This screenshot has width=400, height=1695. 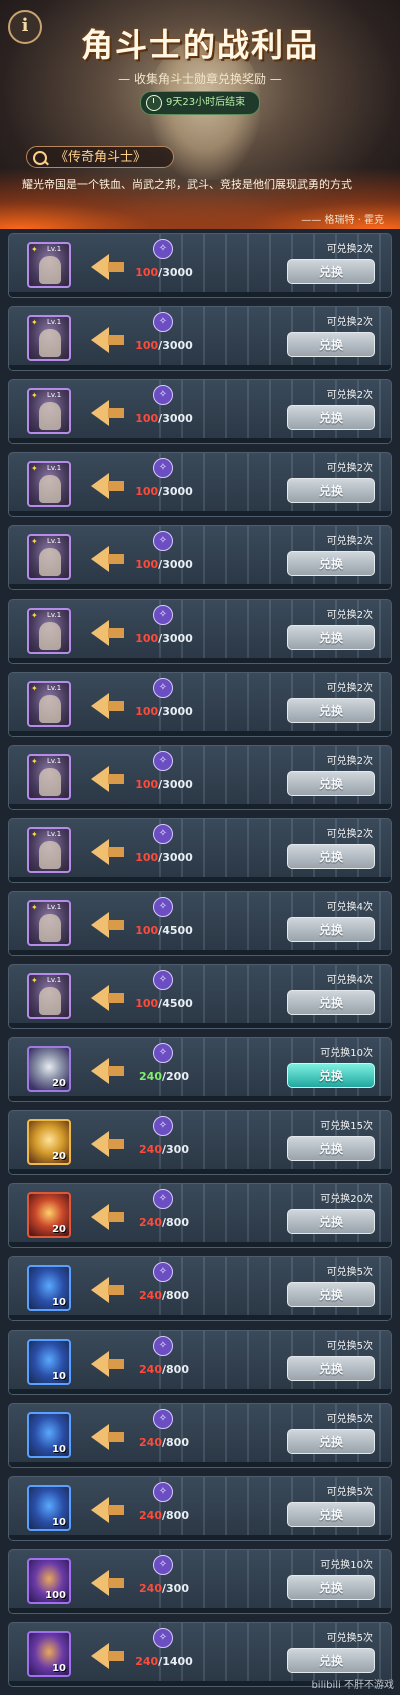 What do you see at coordinates (346, 1053) in the screenshot?
I see `remaining-exchanges: 可兑换10次` at bounding box center [346, 1053].